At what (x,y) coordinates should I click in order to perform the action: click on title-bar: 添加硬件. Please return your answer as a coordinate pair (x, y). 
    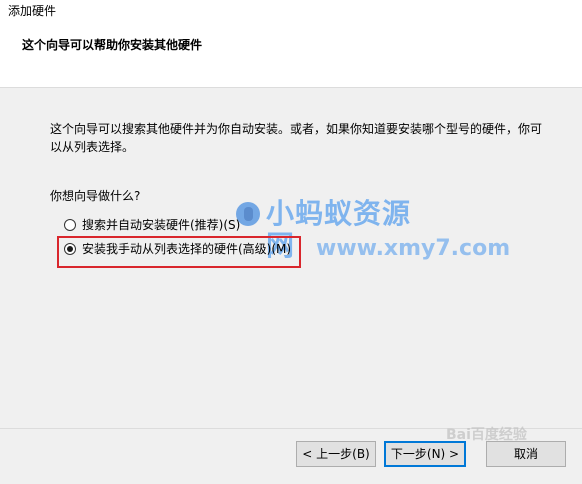
    Looking at the image, I should click on (291, 11).